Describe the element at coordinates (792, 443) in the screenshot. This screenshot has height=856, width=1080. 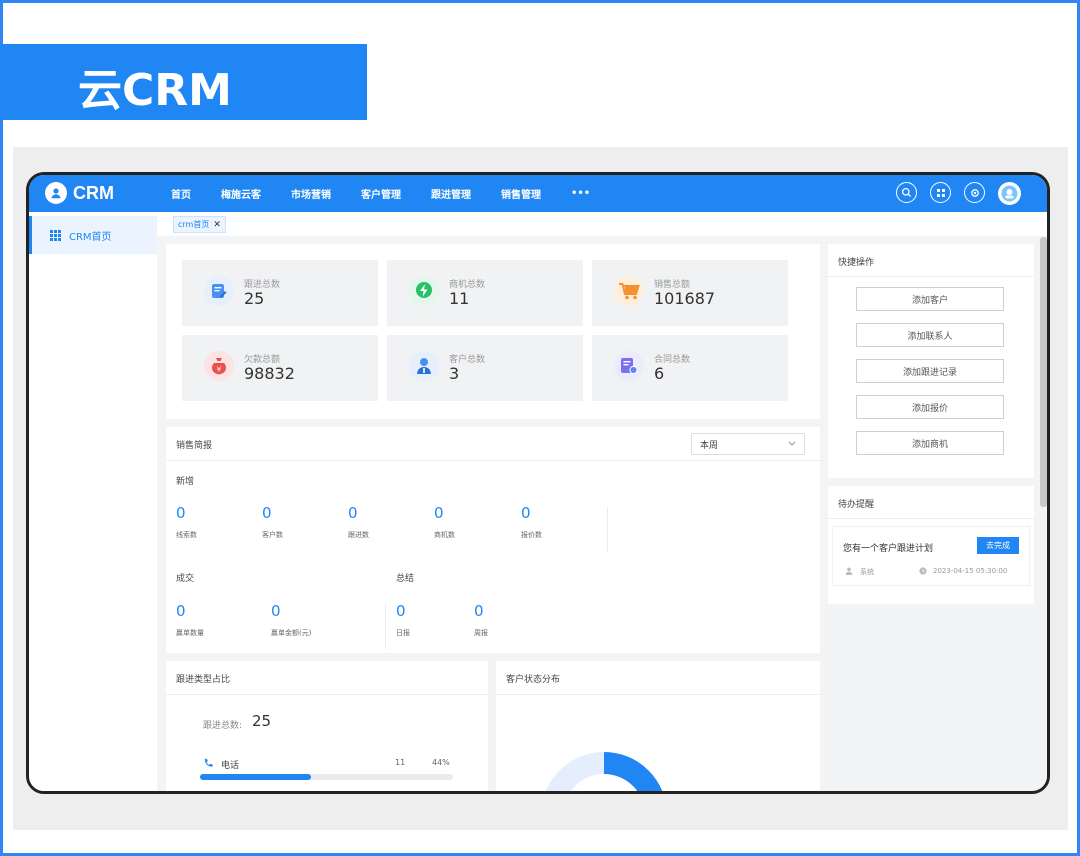
I see `chevron-down-icon` at that location.